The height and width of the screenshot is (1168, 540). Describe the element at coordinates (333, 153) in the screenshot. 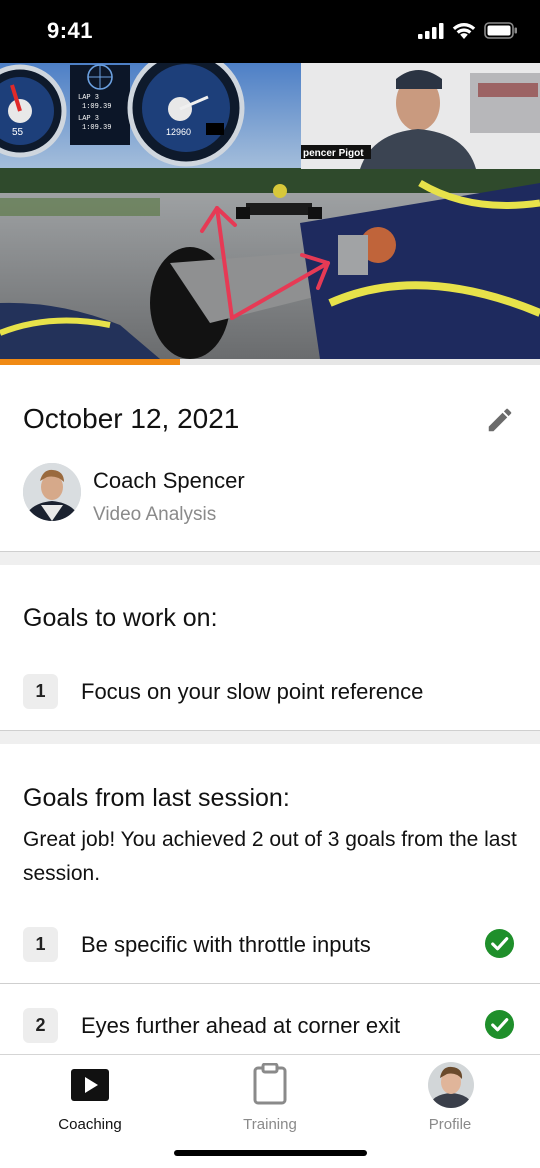

I see `webcam-name-label: pencer Pigot` at that location.